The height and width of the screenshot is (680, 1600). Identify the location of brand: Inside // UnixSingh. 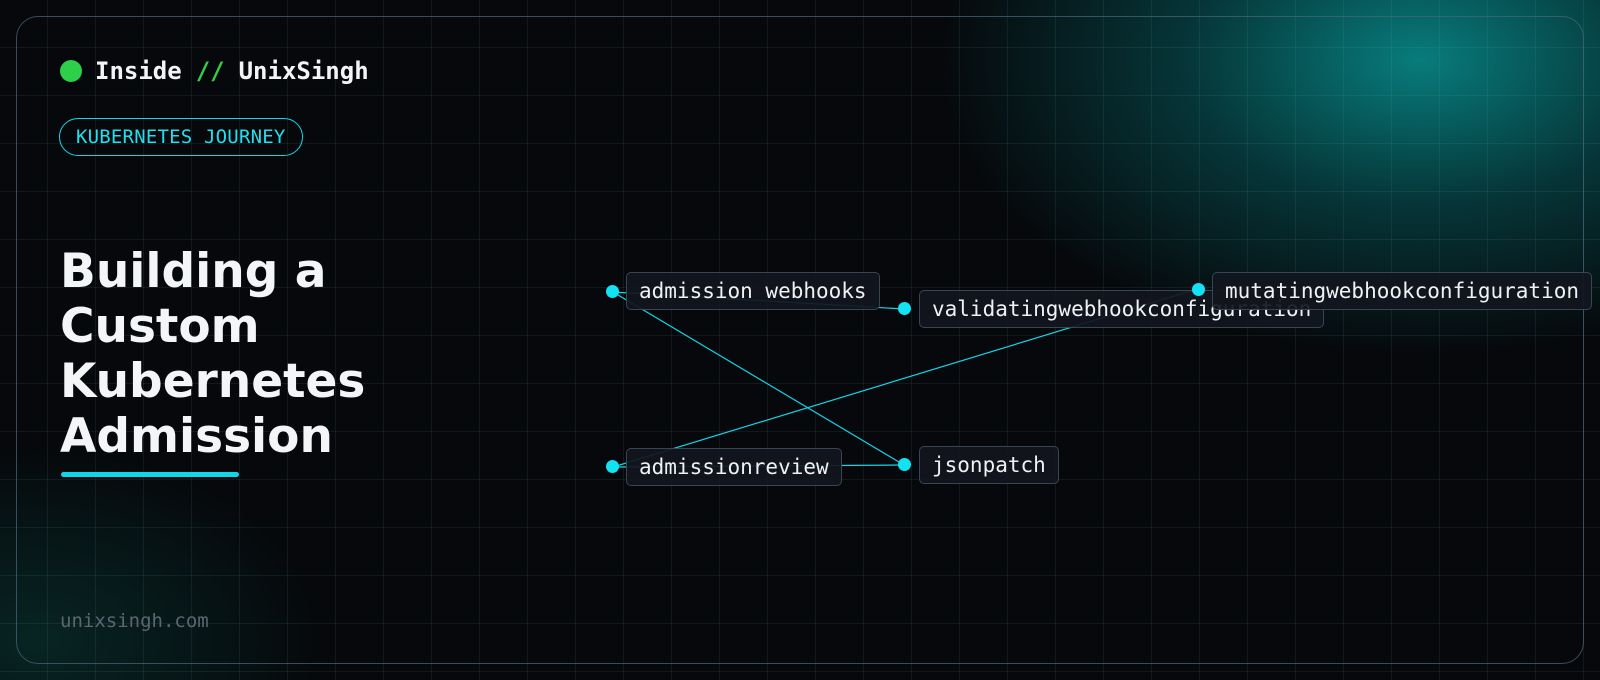
(214, 71).